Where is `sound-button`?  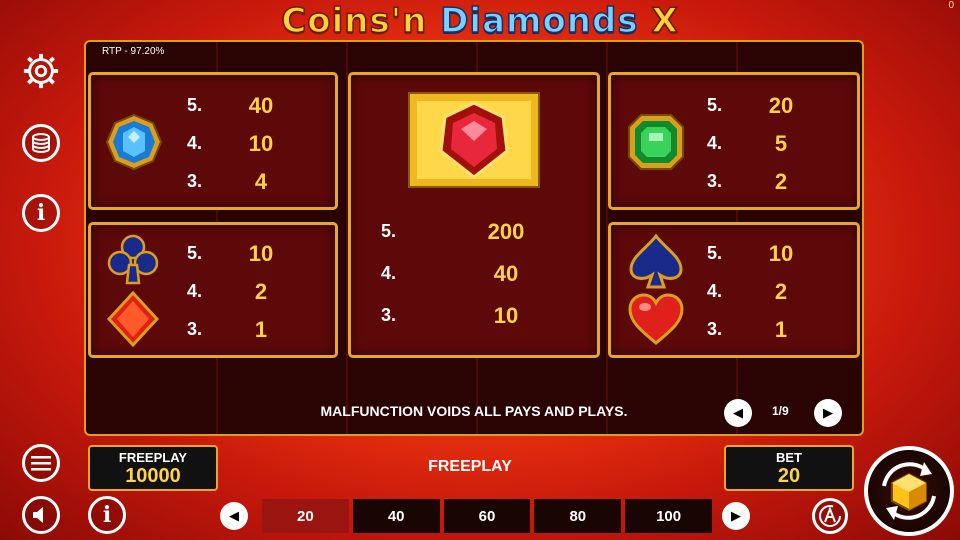 sound-button is located at coordinates (41, 515).